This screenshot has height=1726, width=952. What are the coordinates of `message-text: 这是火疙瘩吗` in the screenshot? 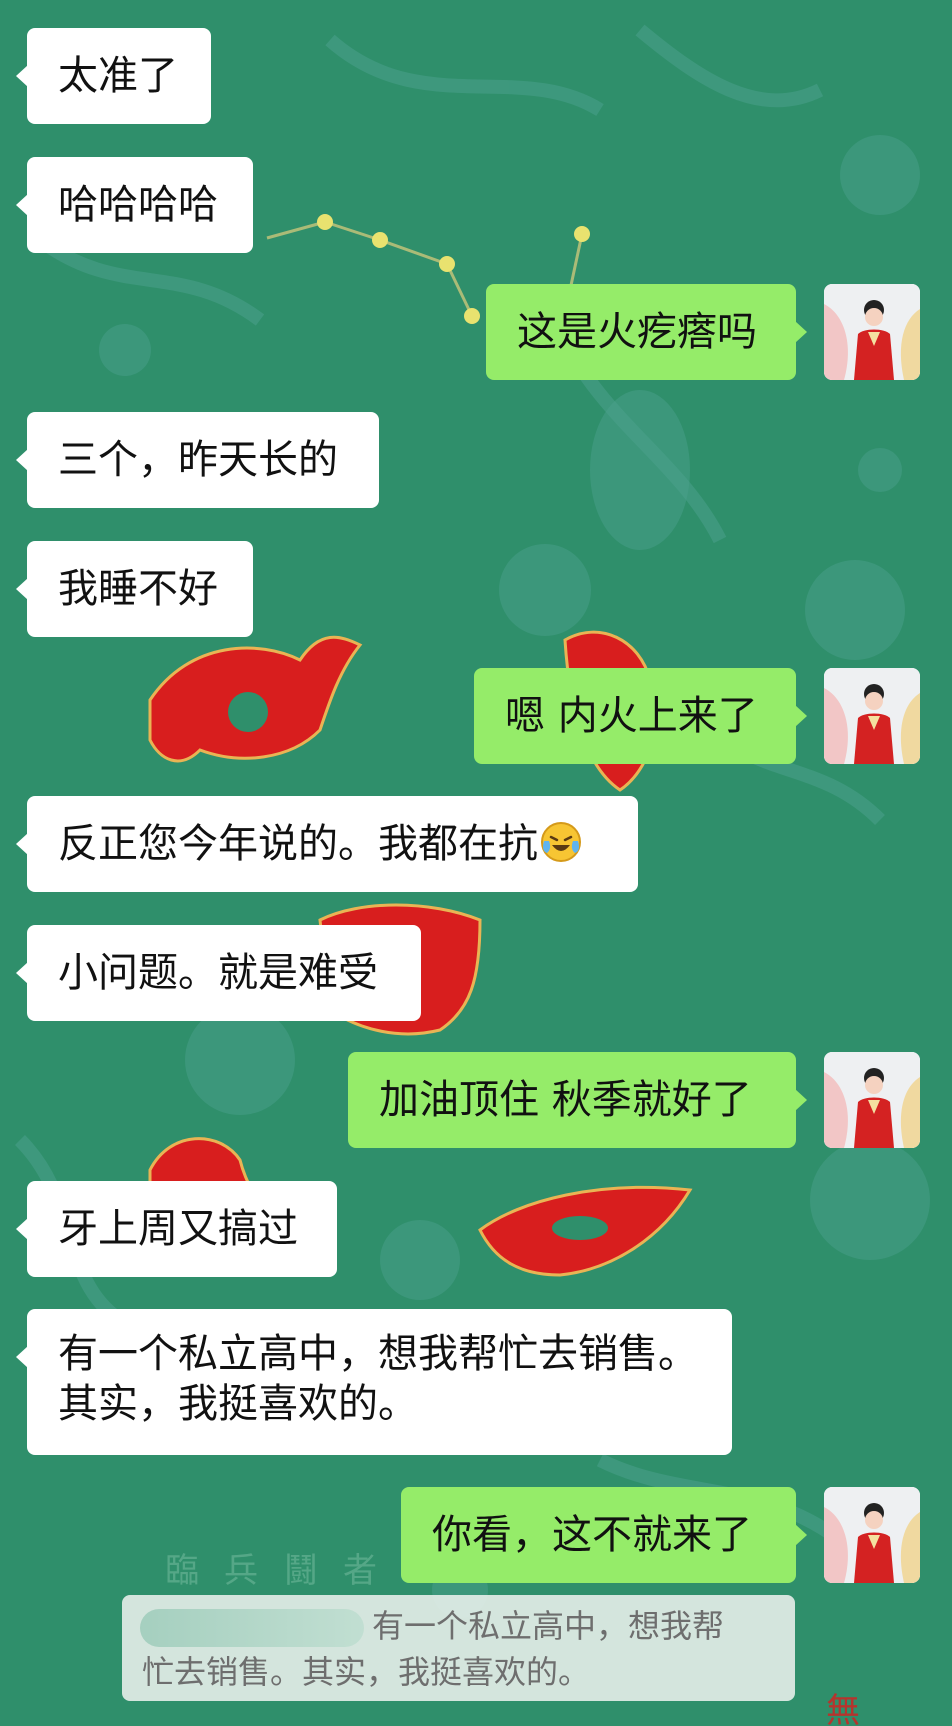 It's located at (637, 332).